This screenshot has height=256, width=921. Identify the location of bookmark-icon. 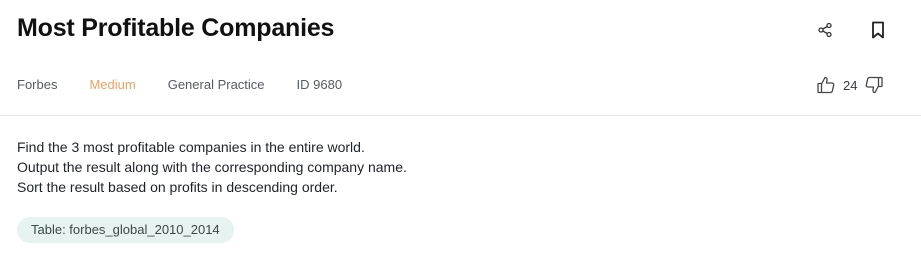
(878, 30).